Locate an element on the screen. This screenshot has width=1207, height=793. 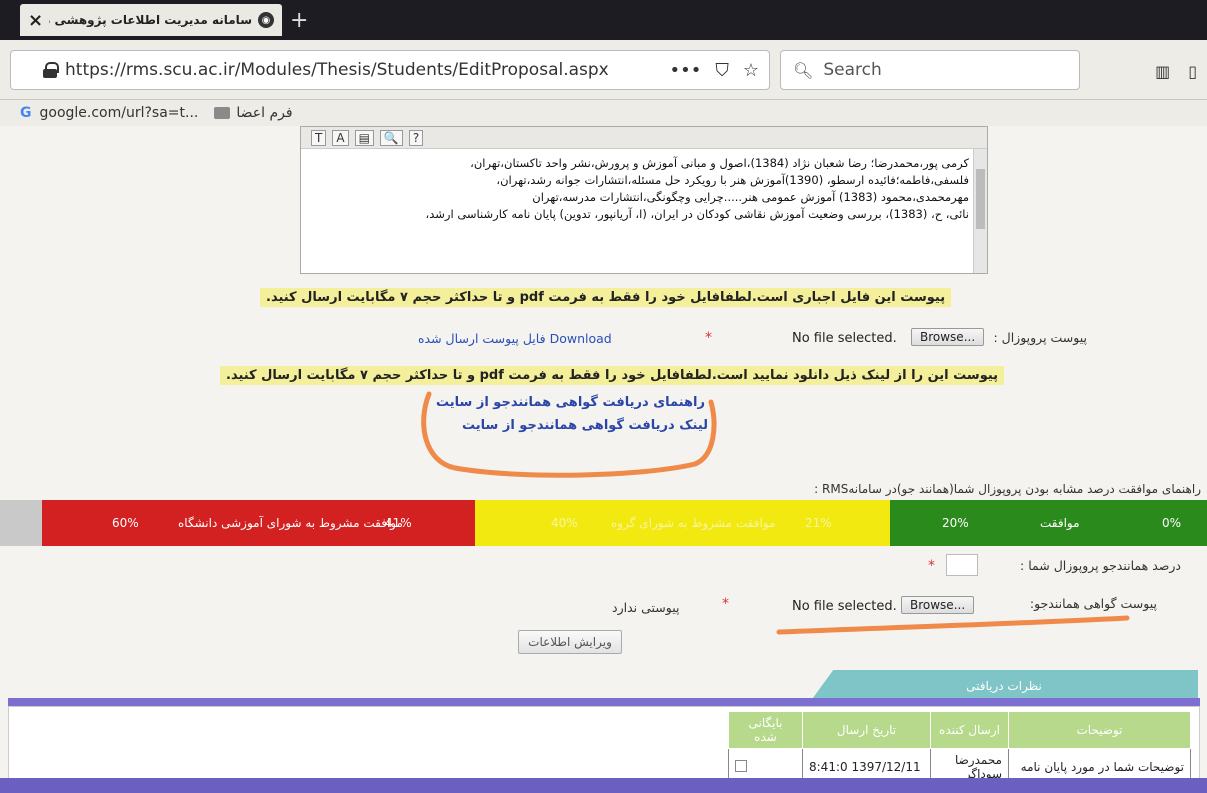
text-format-icon: T is located at coordinates (319, 137).